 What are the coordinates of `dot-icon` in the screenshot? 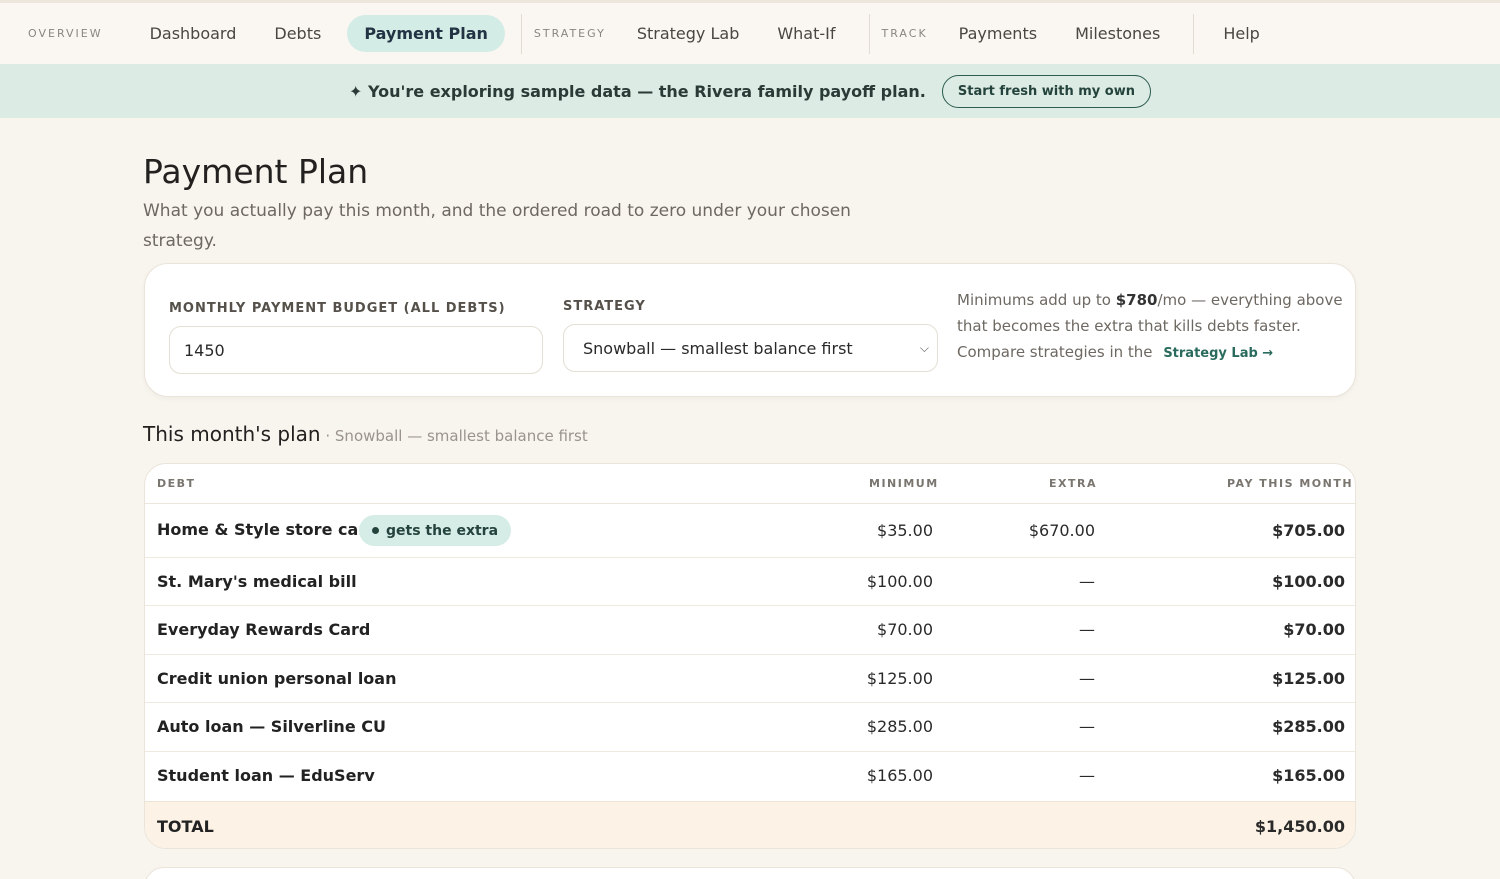 It's located at (375, 530).